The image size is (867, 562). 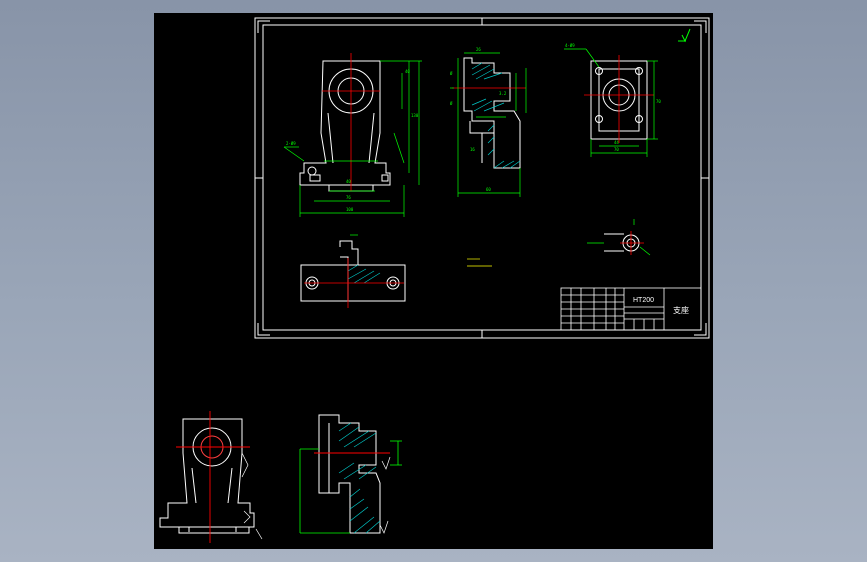 I want to click on side-section-dim-text: 26 60 Ø Ø 16 3.2, so click(x=478, y=119).